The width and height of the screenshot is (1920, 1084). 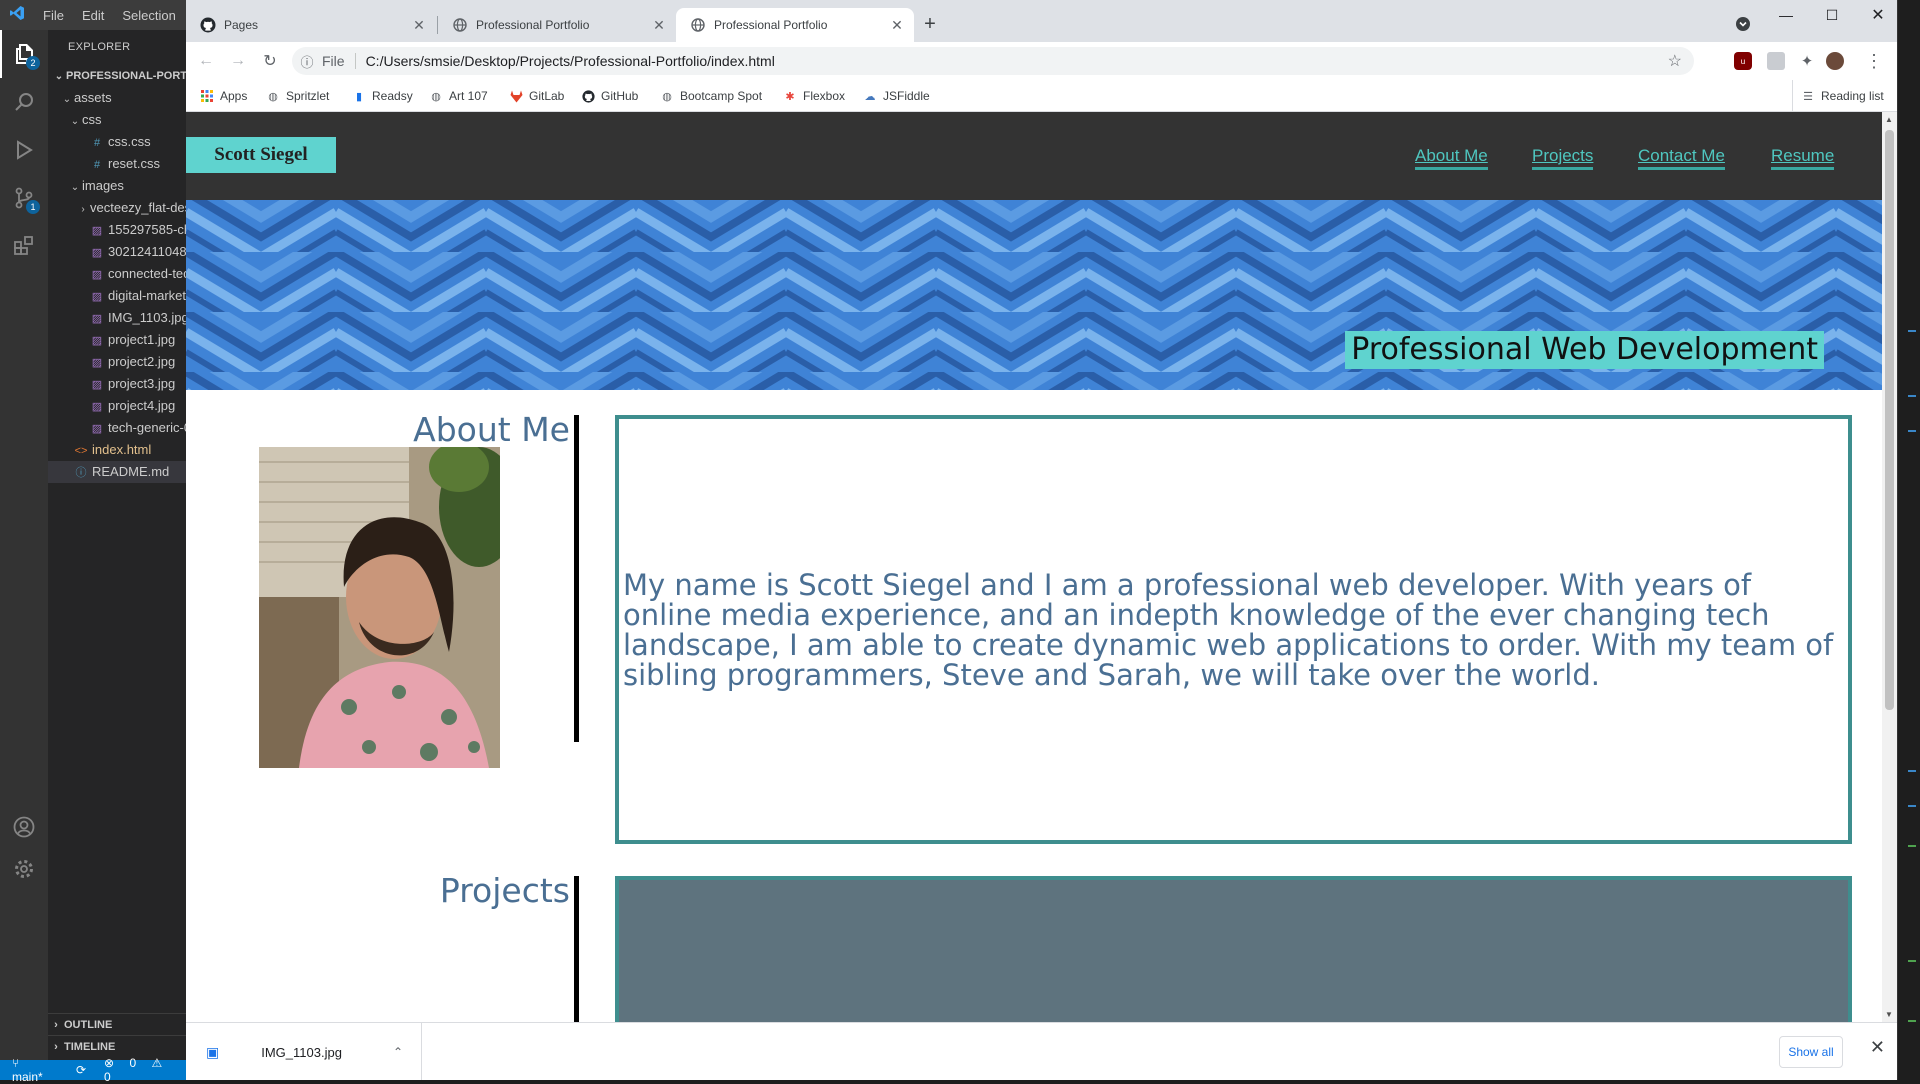 What do you see at coordinates (1803, 158) in the screenshot?
I see `nav-resume: Resume` at bounding box center [1803, 158].